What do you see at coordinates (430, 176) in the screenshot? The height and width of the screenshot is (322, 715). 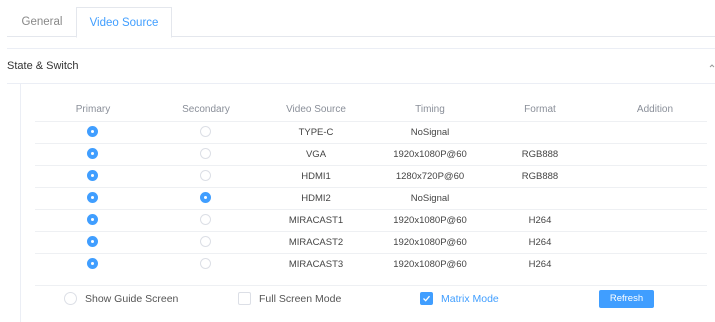 I see `timing-cell: 1280x720P@60` at bounding box center [430, 176].